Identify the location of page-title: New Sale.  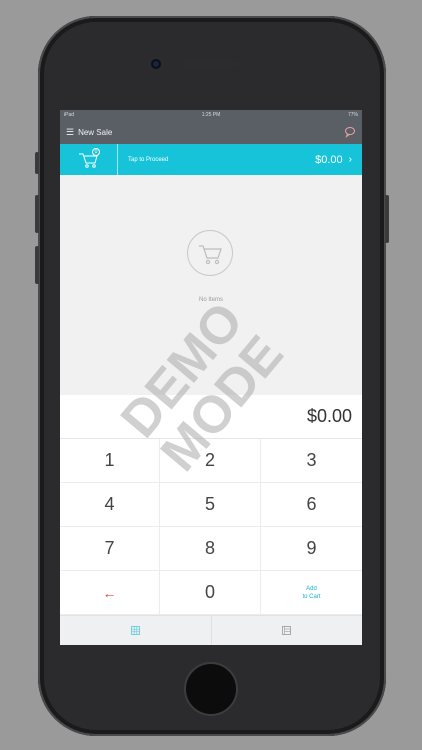
(95, 132).